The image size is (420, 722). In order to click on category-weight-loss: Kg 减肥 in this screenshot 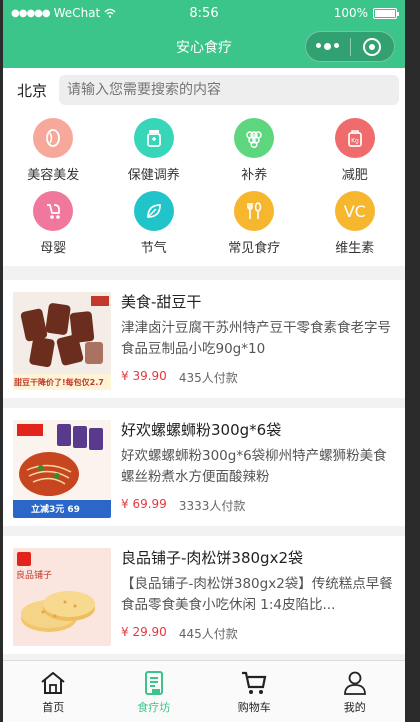, I will do `click(355, 150)`.